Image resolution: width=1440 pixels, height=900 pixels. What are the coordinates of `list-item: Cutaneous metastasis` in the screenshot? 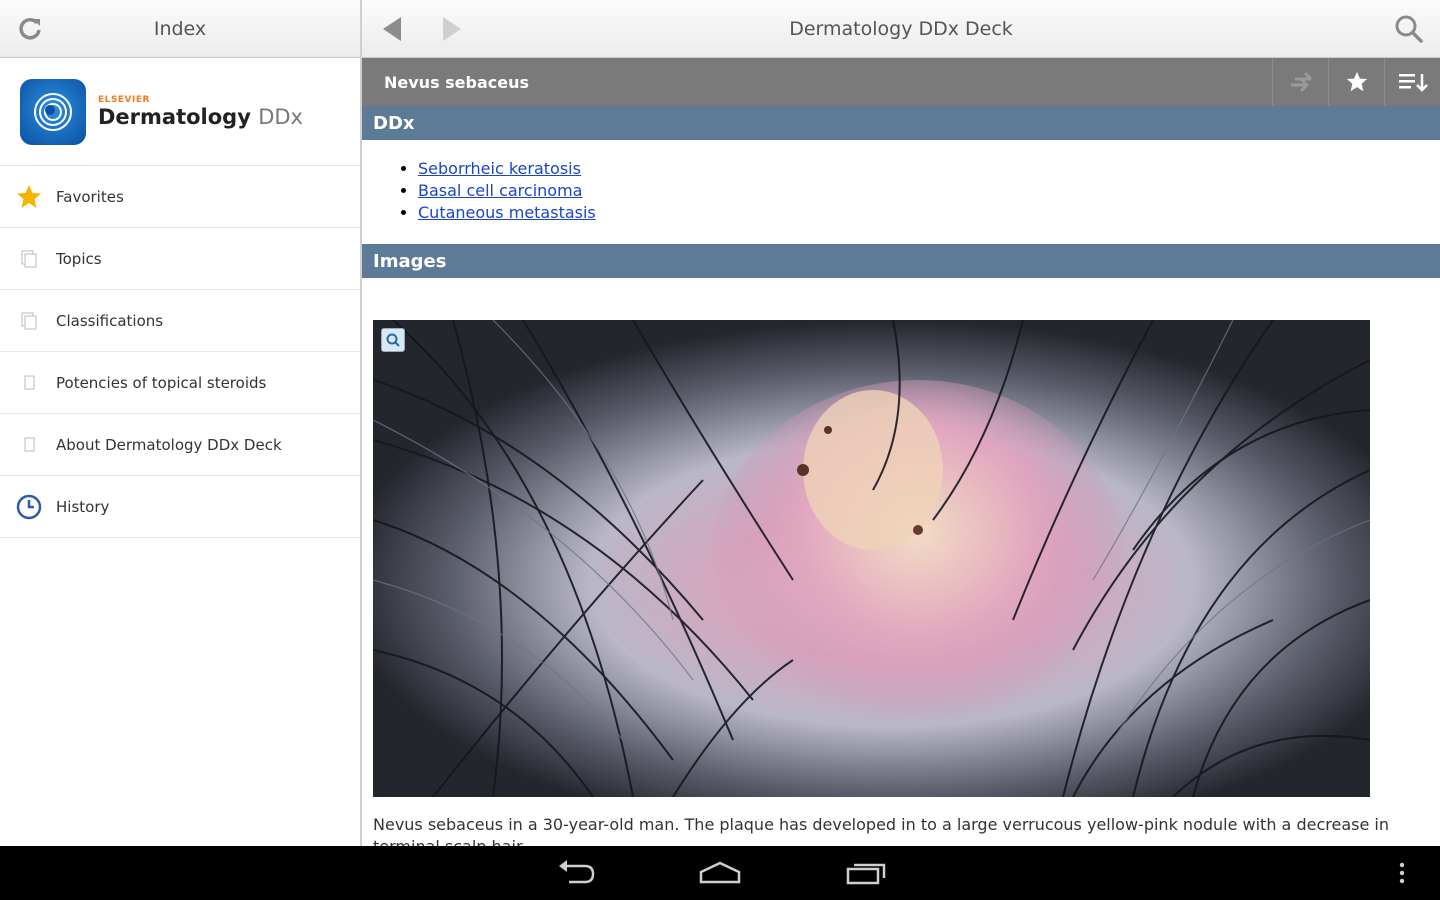 It's located at (929, 213).